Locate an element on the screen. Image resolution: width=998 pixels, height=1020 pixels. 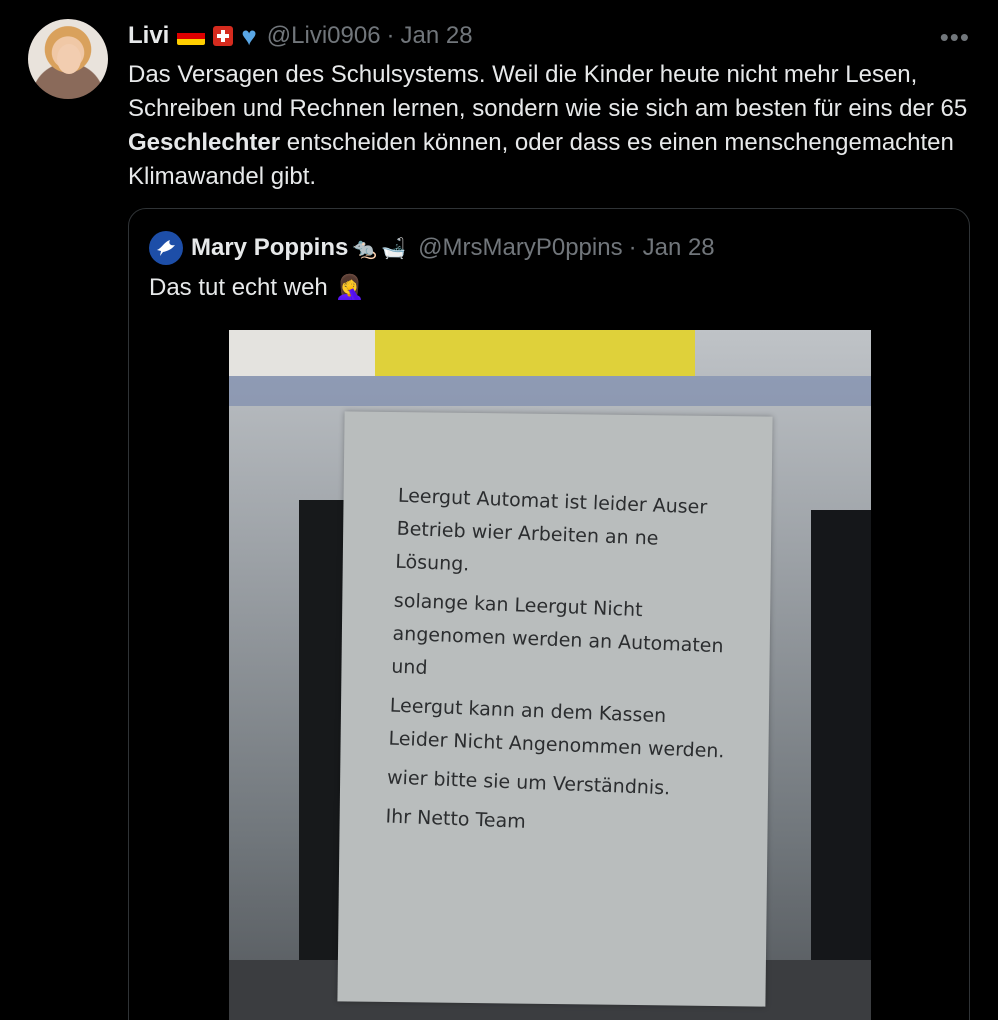
swiss-flag-icon is located at coordinates (223, 36).